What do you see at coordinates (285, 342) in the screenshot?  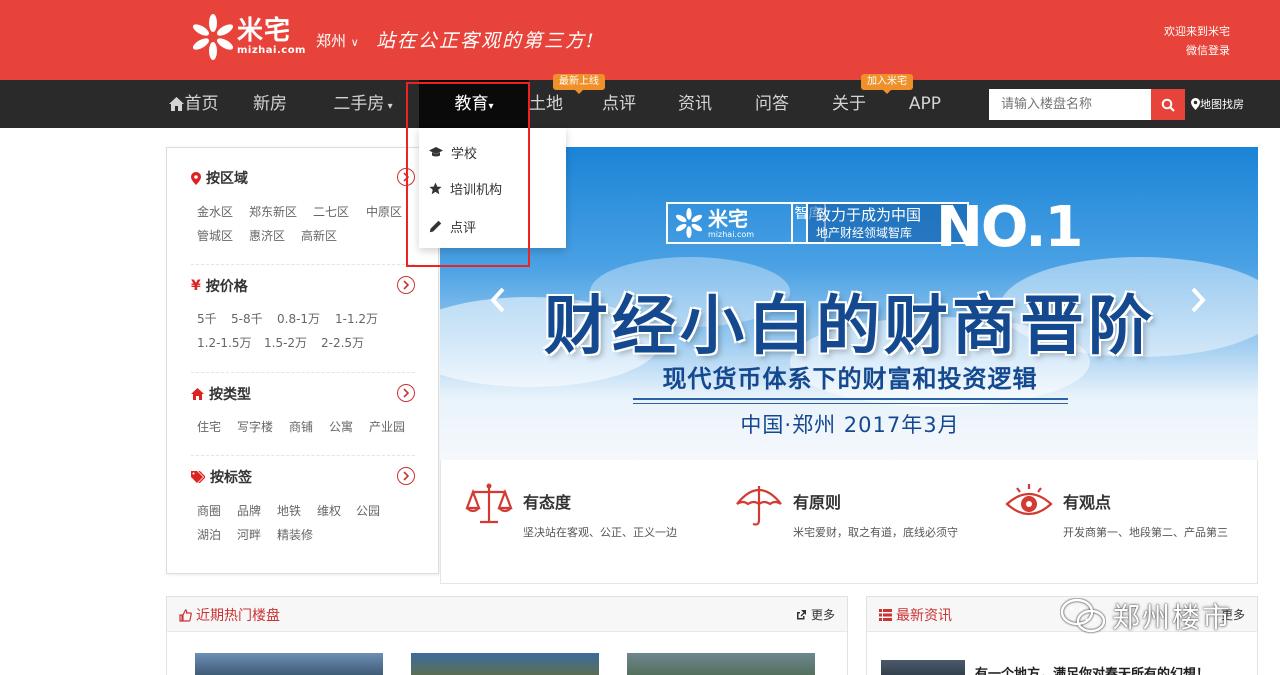 I see `filter-tag: 1.5-2万` at bounding box center [285, 342].